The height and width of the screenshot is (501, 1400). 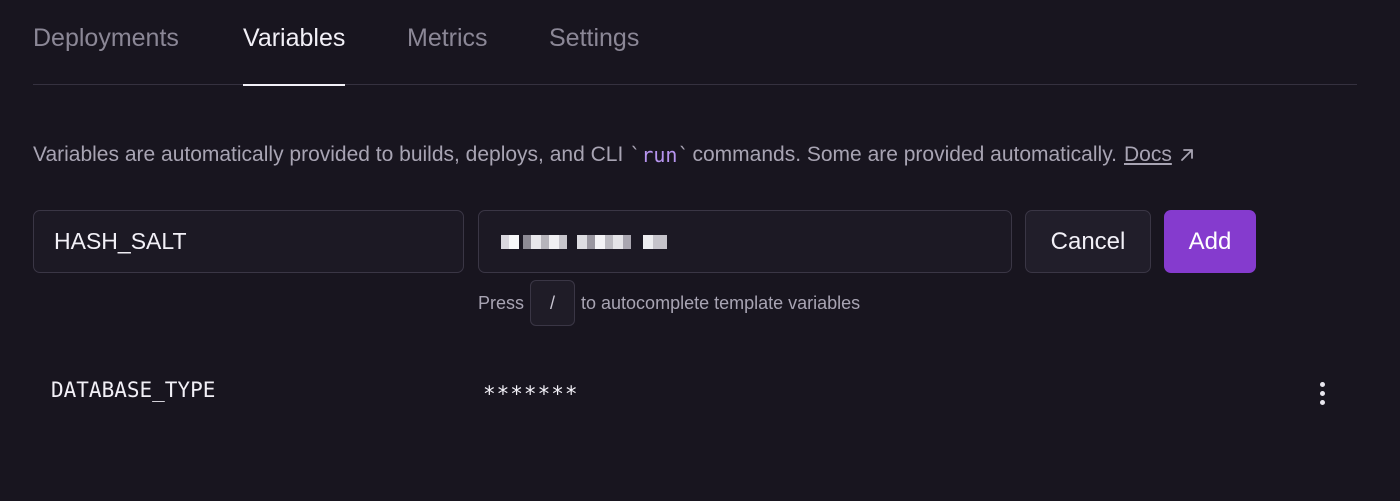 I want to click on tab-deployments: Deployments, so click(x=106, y=54).